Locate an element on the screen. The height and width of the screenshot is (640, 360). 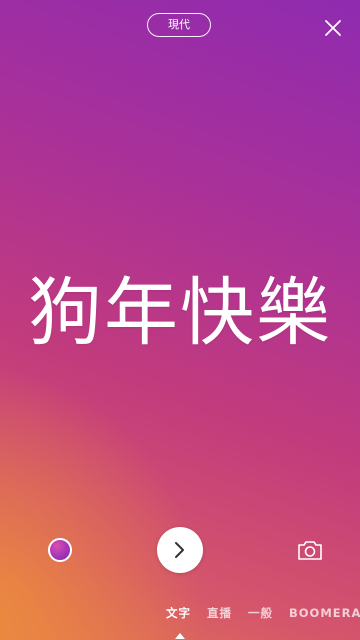
mode-tab-normal: 一般 is located at coordinates (260, 613).